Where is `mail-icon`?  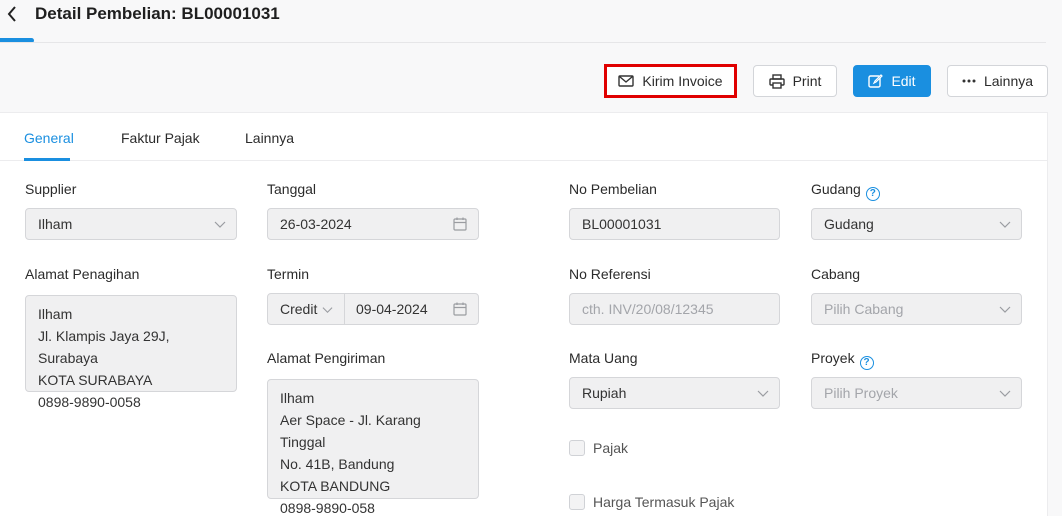
mail-icon is located at coordinates (626, 81).